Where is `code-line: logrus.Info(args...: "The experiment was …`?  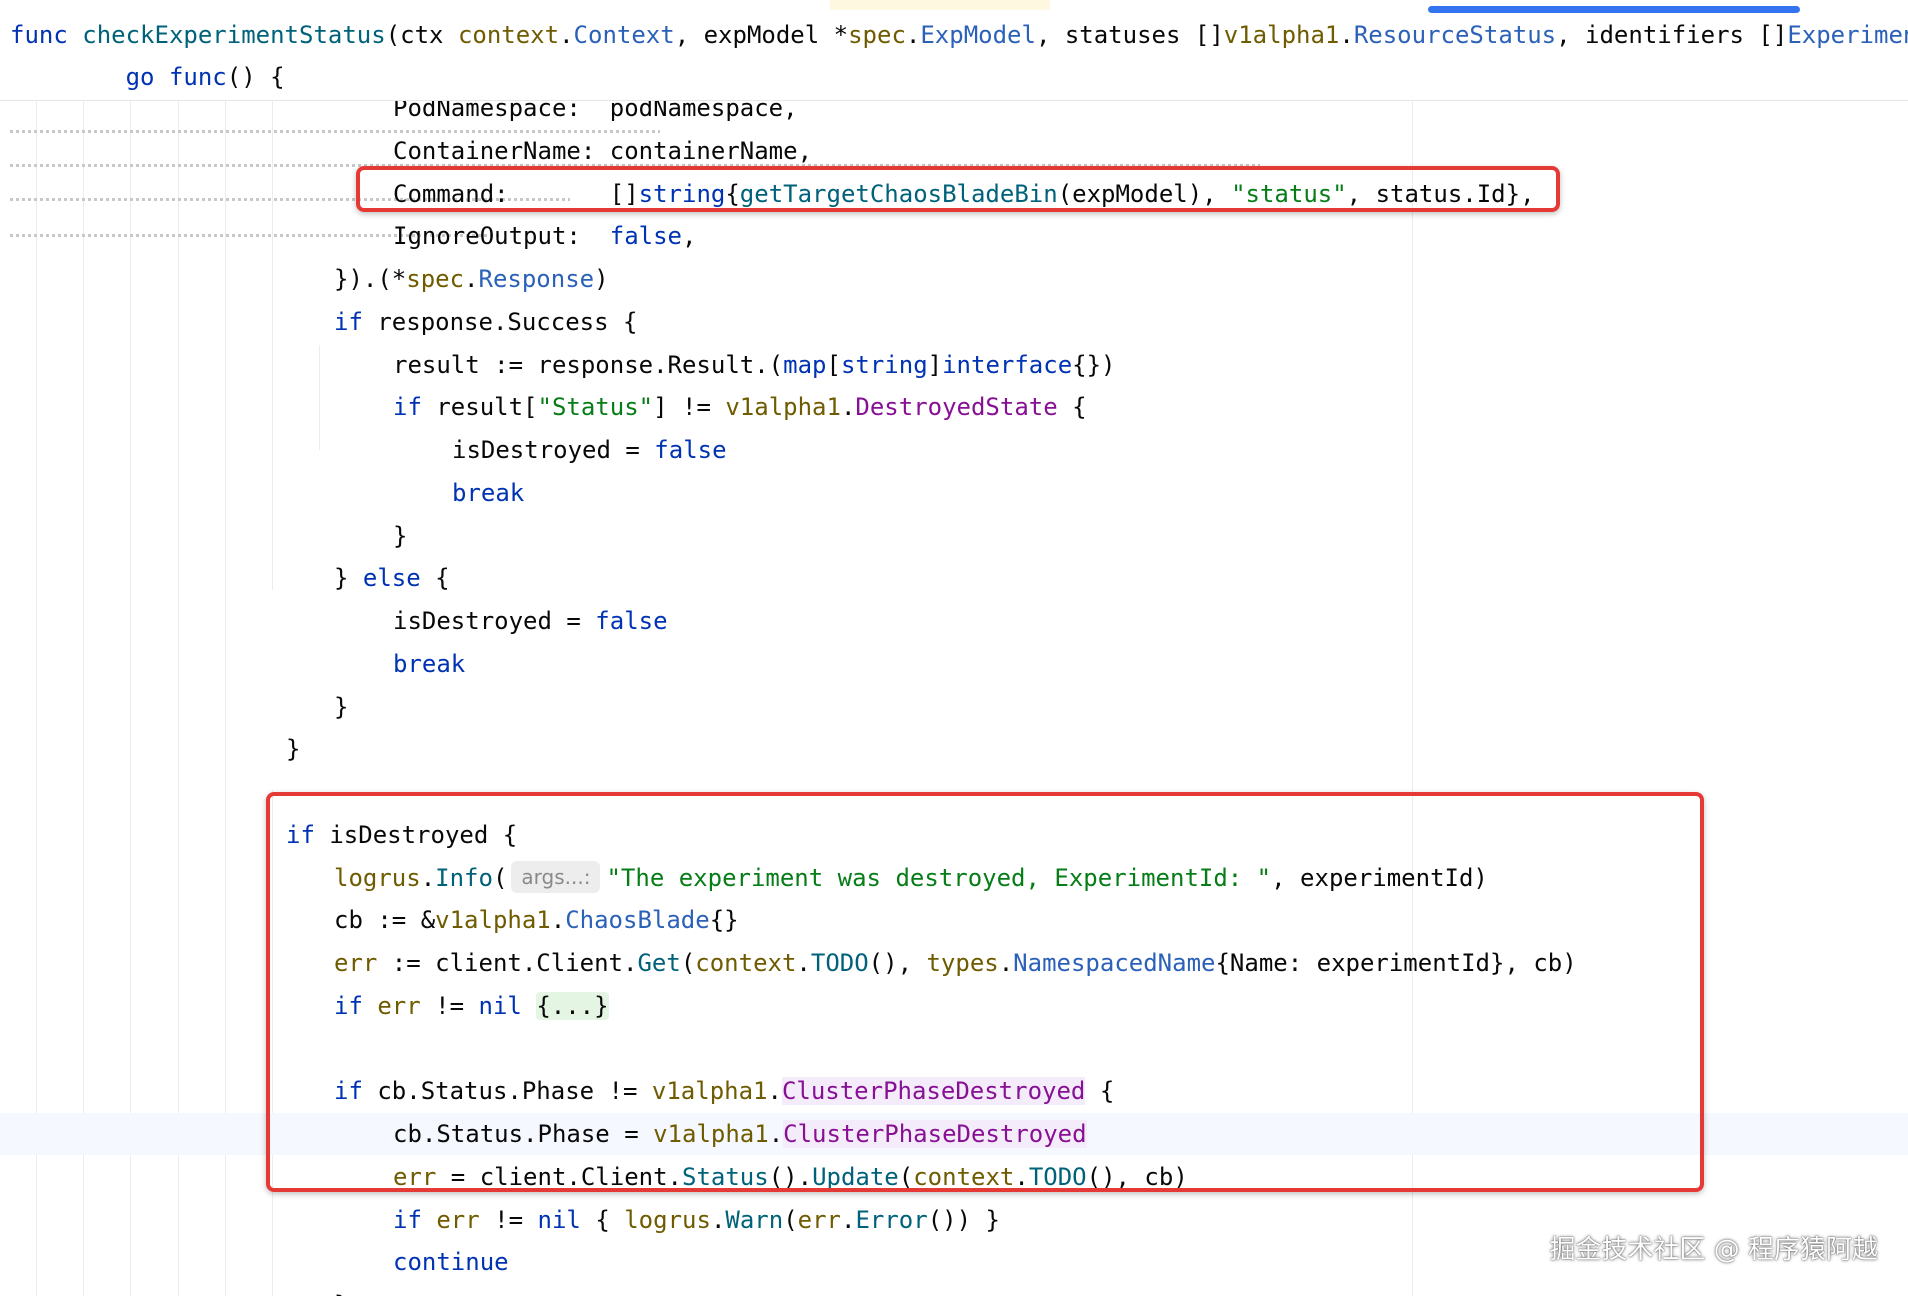
code-line: logrus.Info(args...: "The experiment was … is located at coordinates (954, 878).